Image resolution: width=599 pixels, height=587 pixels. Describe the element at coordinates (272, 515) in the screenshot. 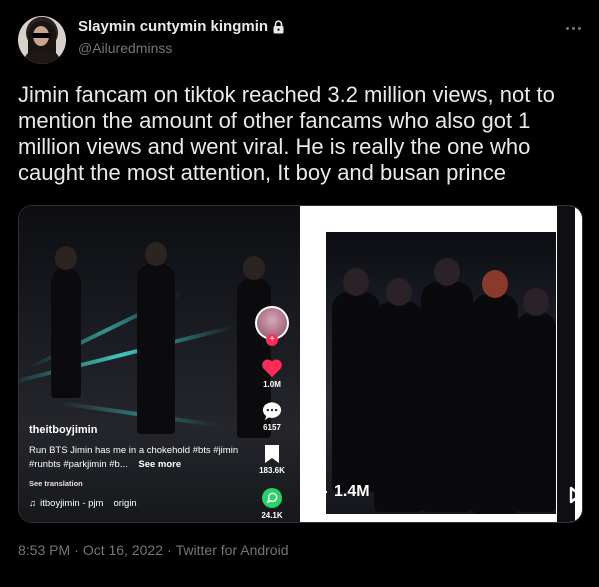

I see `share-count: 24.1K` at that location.